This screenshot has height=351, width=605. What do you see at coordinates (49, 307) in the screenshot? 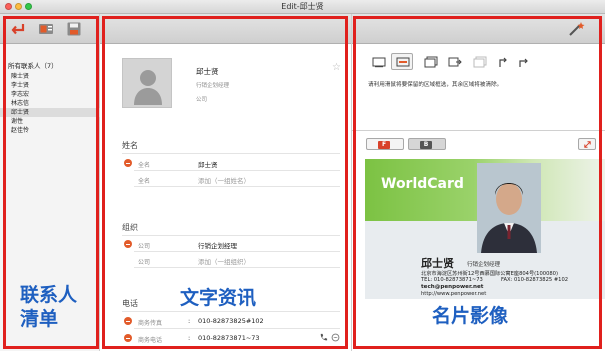
I see `contact-list-caption: 联系人 清单` at bounding box center [49, 307].